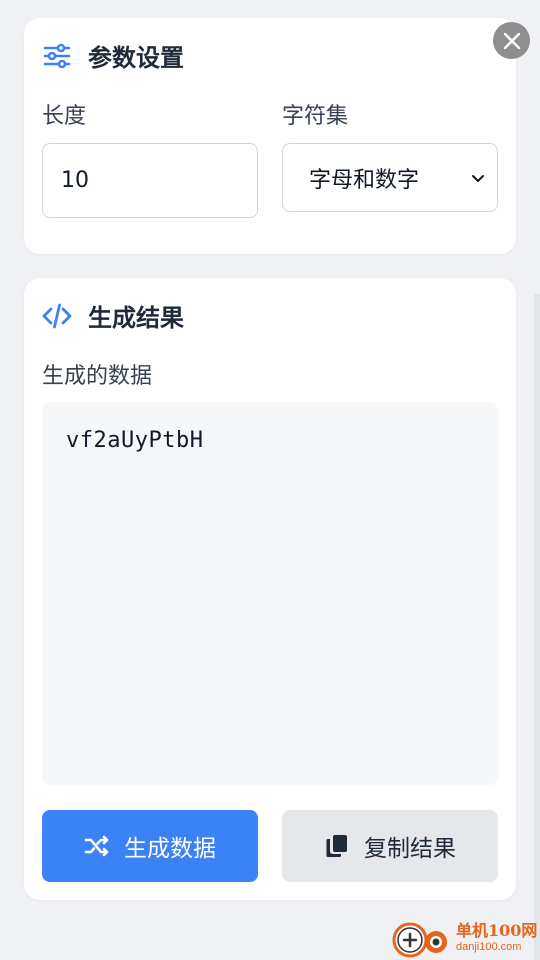 The width and height of the screenshot is (540, 960). I want to click on watermark-main-text: 单机100网, so click(497, 930).